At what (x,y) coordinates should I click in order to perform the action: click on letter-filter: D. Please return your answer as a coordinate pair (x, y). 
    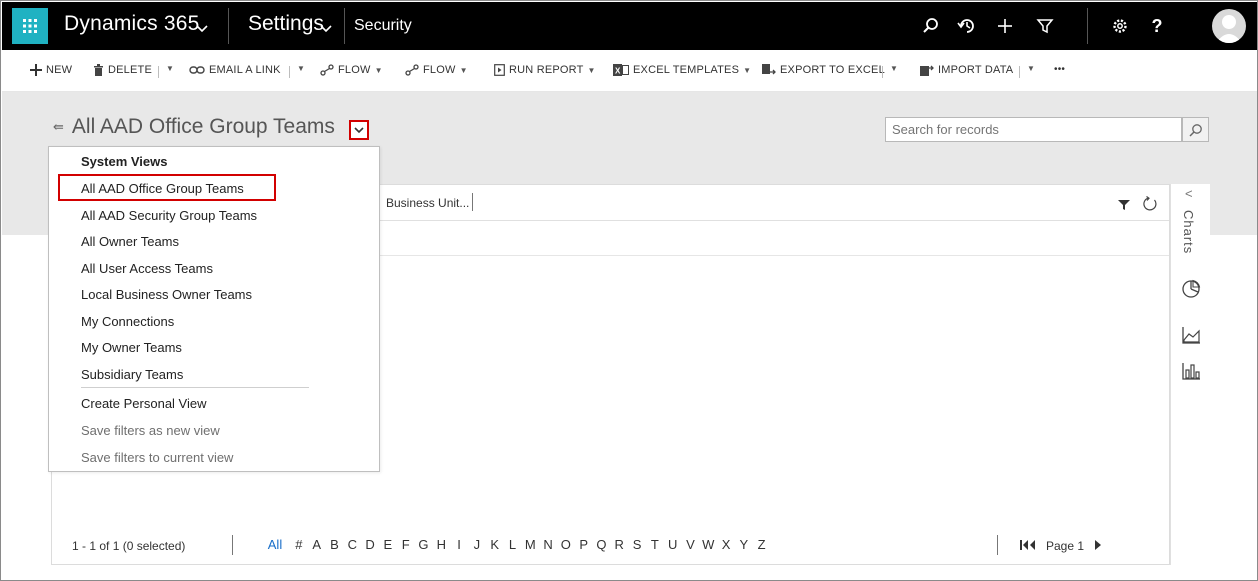
    Looking at the image, I should click on (370, 544).